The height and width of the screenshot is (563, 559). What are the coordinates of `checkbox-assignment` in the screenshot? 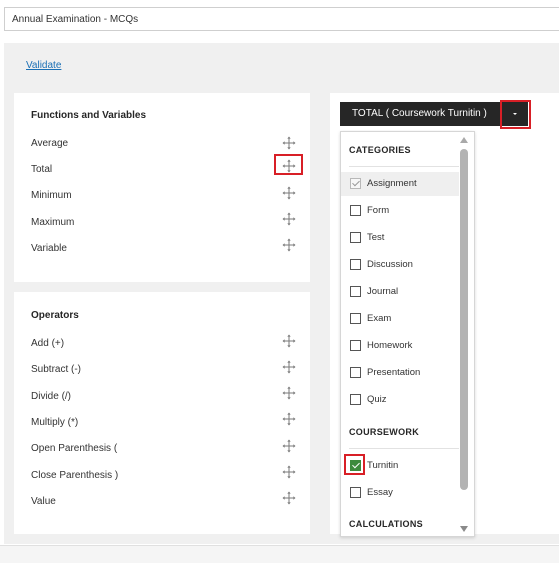 It's located at (355, 183).